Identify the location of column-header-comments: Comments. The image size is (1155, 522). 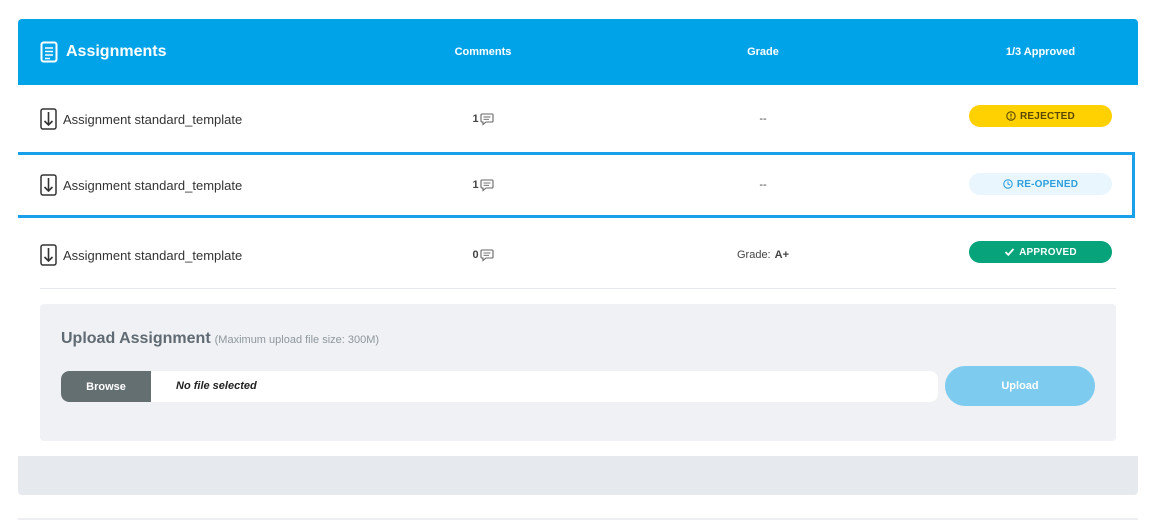
(483, 52).